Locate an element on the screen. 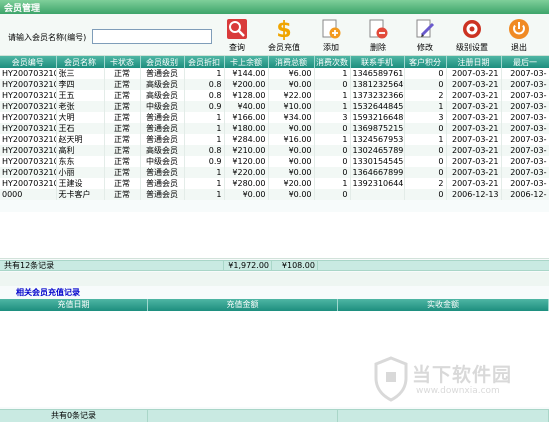 This screenshot has width=549, height=422. recharge-button: $ 会员充值 is located at coordinates (284, 35).